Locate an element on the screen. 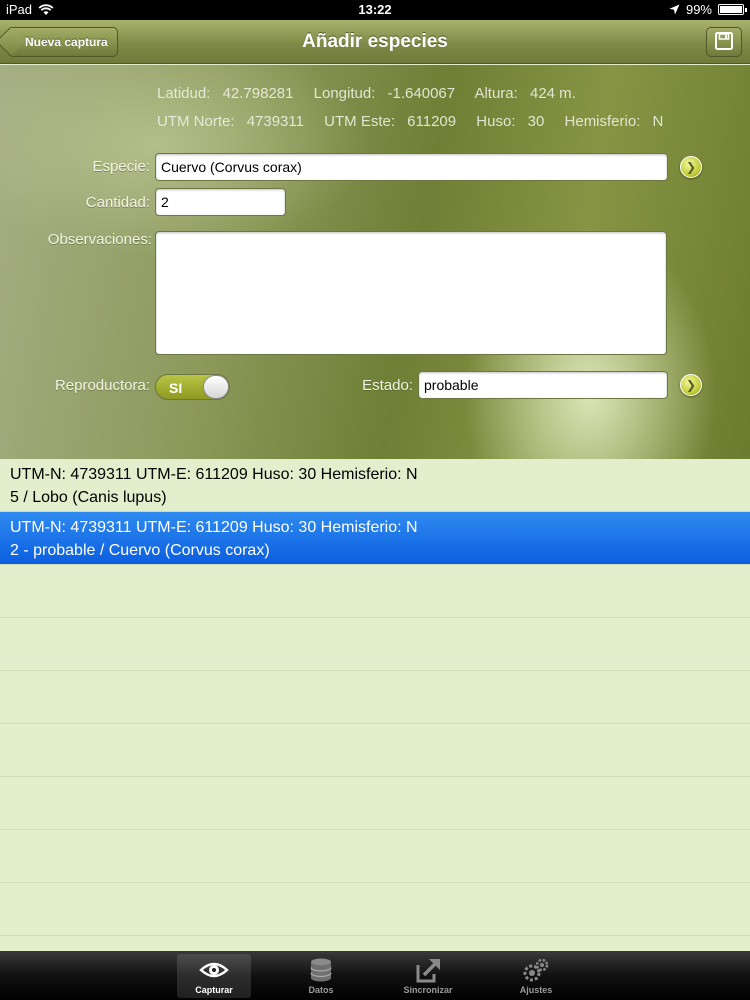  toggle-on-label: SI is located at coordinates (176, 388).